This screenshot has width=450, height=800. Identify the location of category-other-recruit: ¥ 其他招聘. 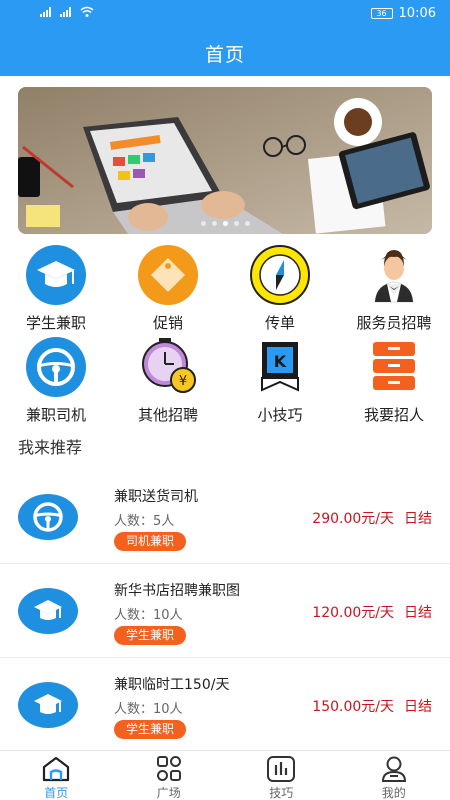
(168, 380).